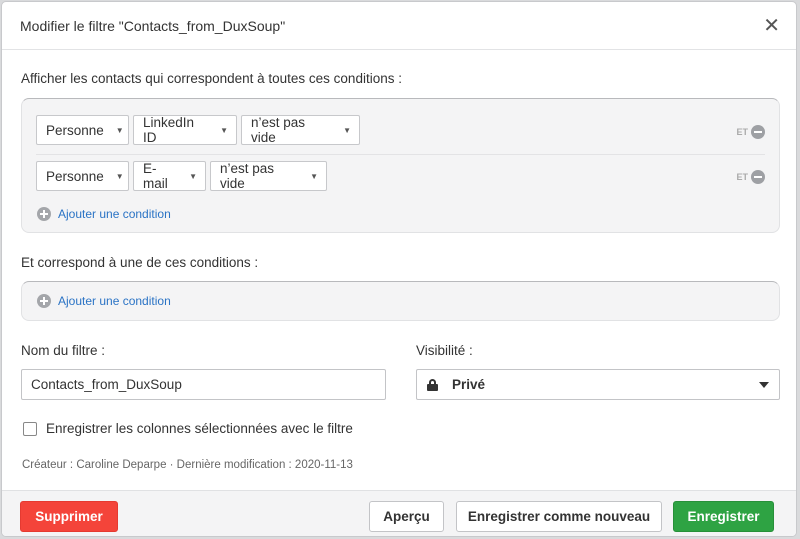  Describe the element at coordinates (559, 516) in the screenshot. I see `save-as-new-button: Enregistrer comme nouveau` at that location.